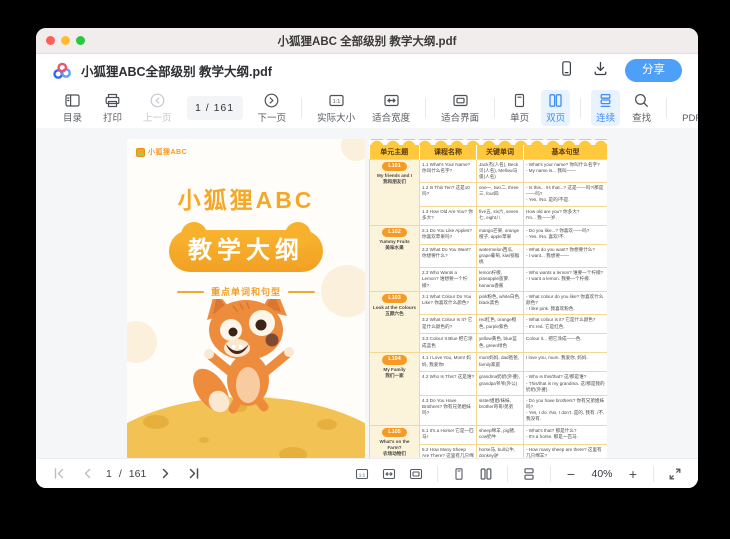 The width and height of the screenshot is (730, 539). I want to click on continuous-mode-button: 连续, so click(606, 107).